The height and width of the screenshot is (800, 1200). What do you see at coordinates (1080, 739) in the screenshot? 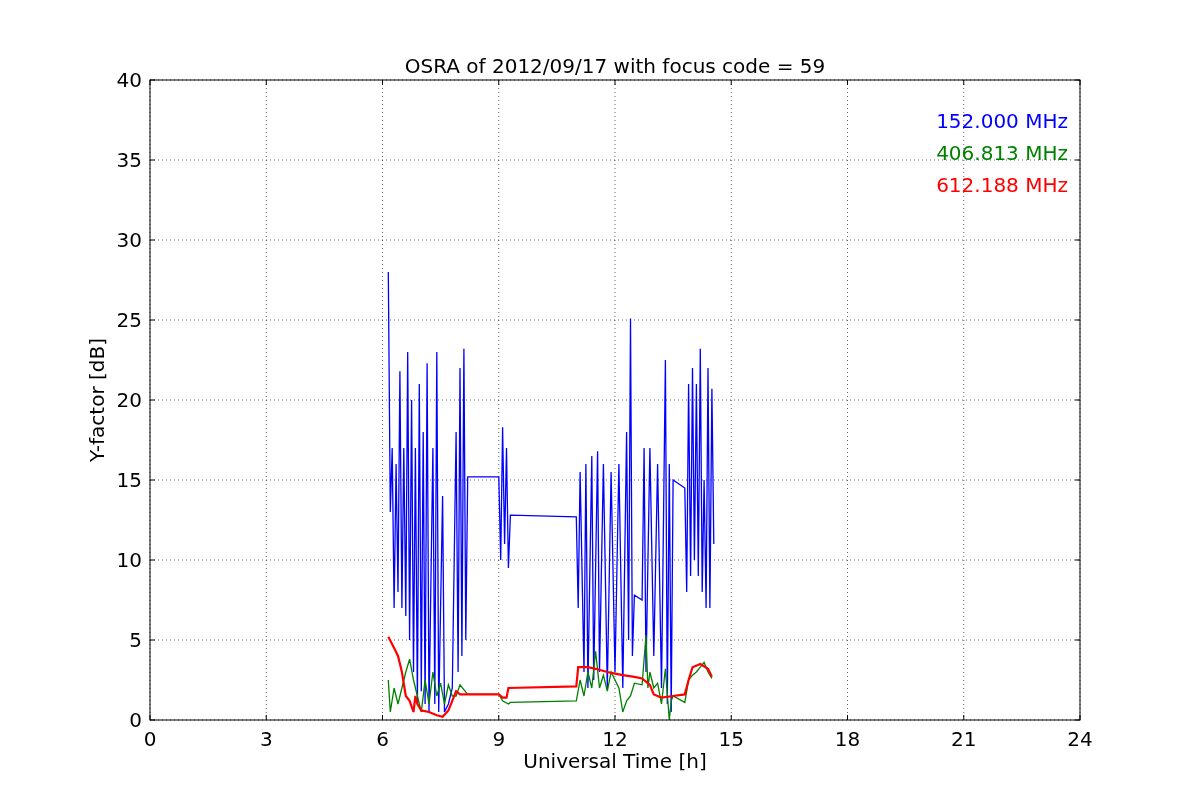
I see `x-tick-label: 24` at bounding box center [1080, 739].